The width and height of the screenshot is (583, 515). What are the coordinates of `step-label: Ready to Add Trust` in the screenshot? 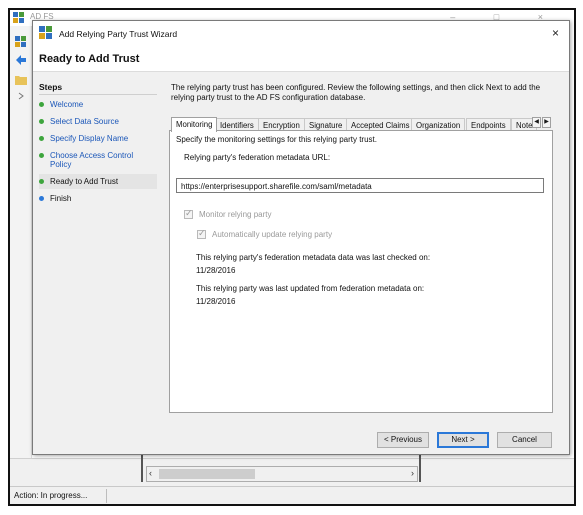 It's located at (84, 181).